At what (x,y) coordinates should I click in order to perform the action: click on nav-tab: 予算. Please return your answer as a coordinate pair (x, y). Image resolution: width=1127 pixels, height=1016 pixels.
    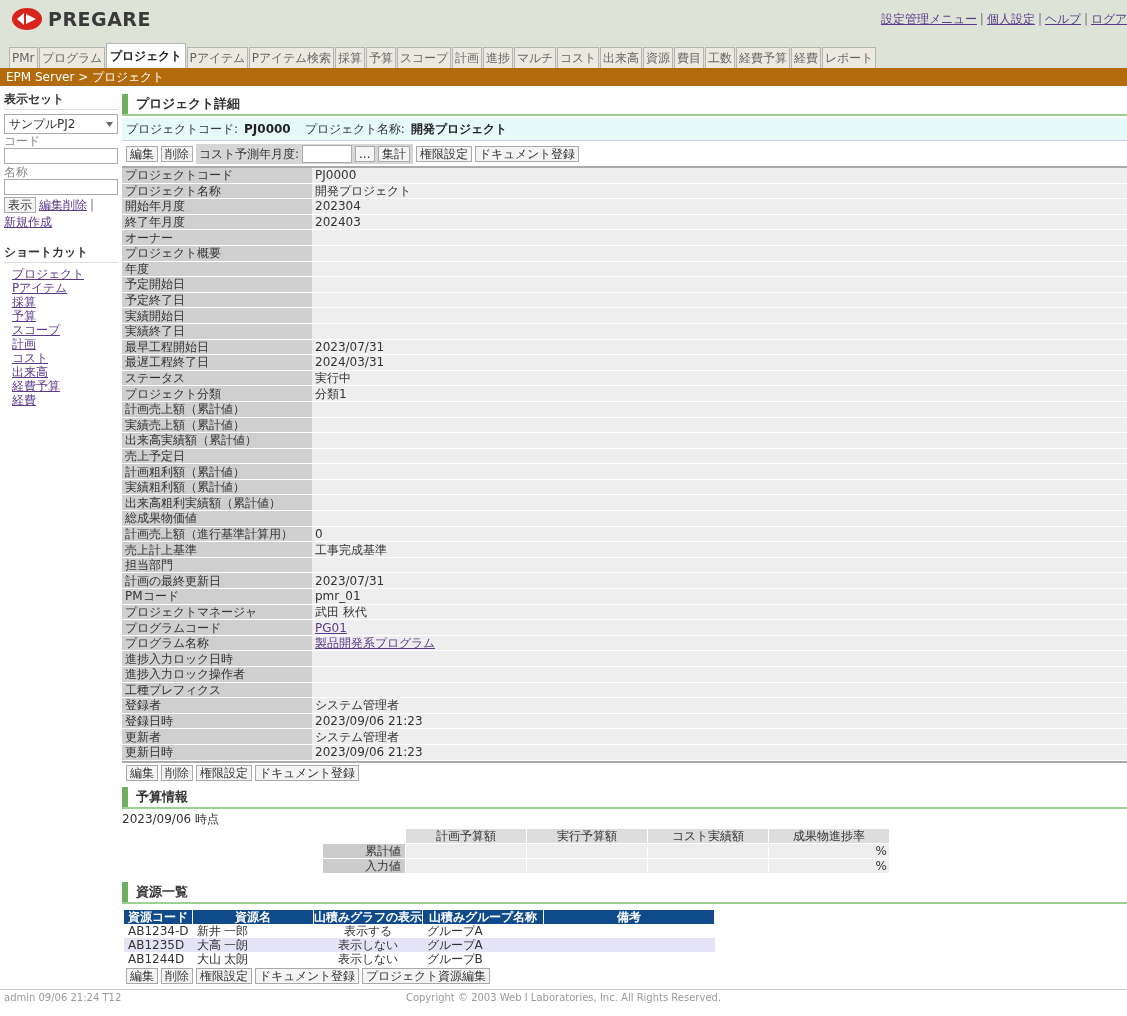
    Looking at the image, I should click on (381, 57).